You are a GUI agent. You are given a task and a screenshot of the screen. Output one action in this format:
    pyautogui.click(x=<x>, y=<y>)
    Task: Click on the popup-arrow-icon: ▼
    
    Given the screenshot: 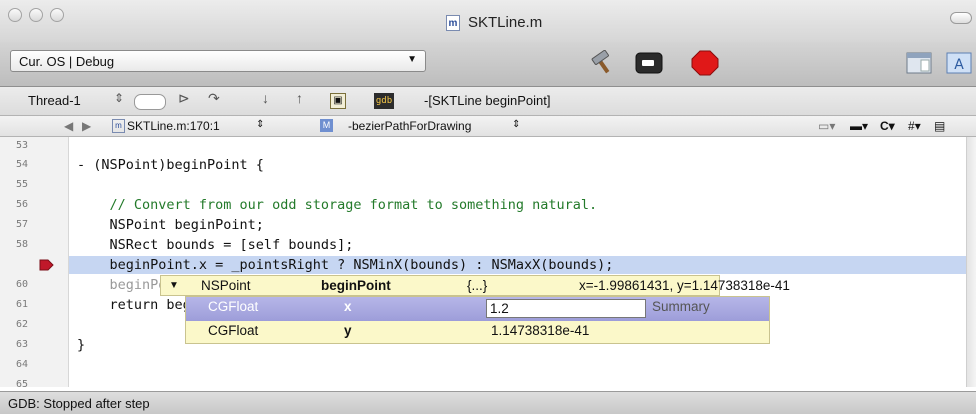 What is the action you would take?
    pyautogui.click(x=412, y=59)
    